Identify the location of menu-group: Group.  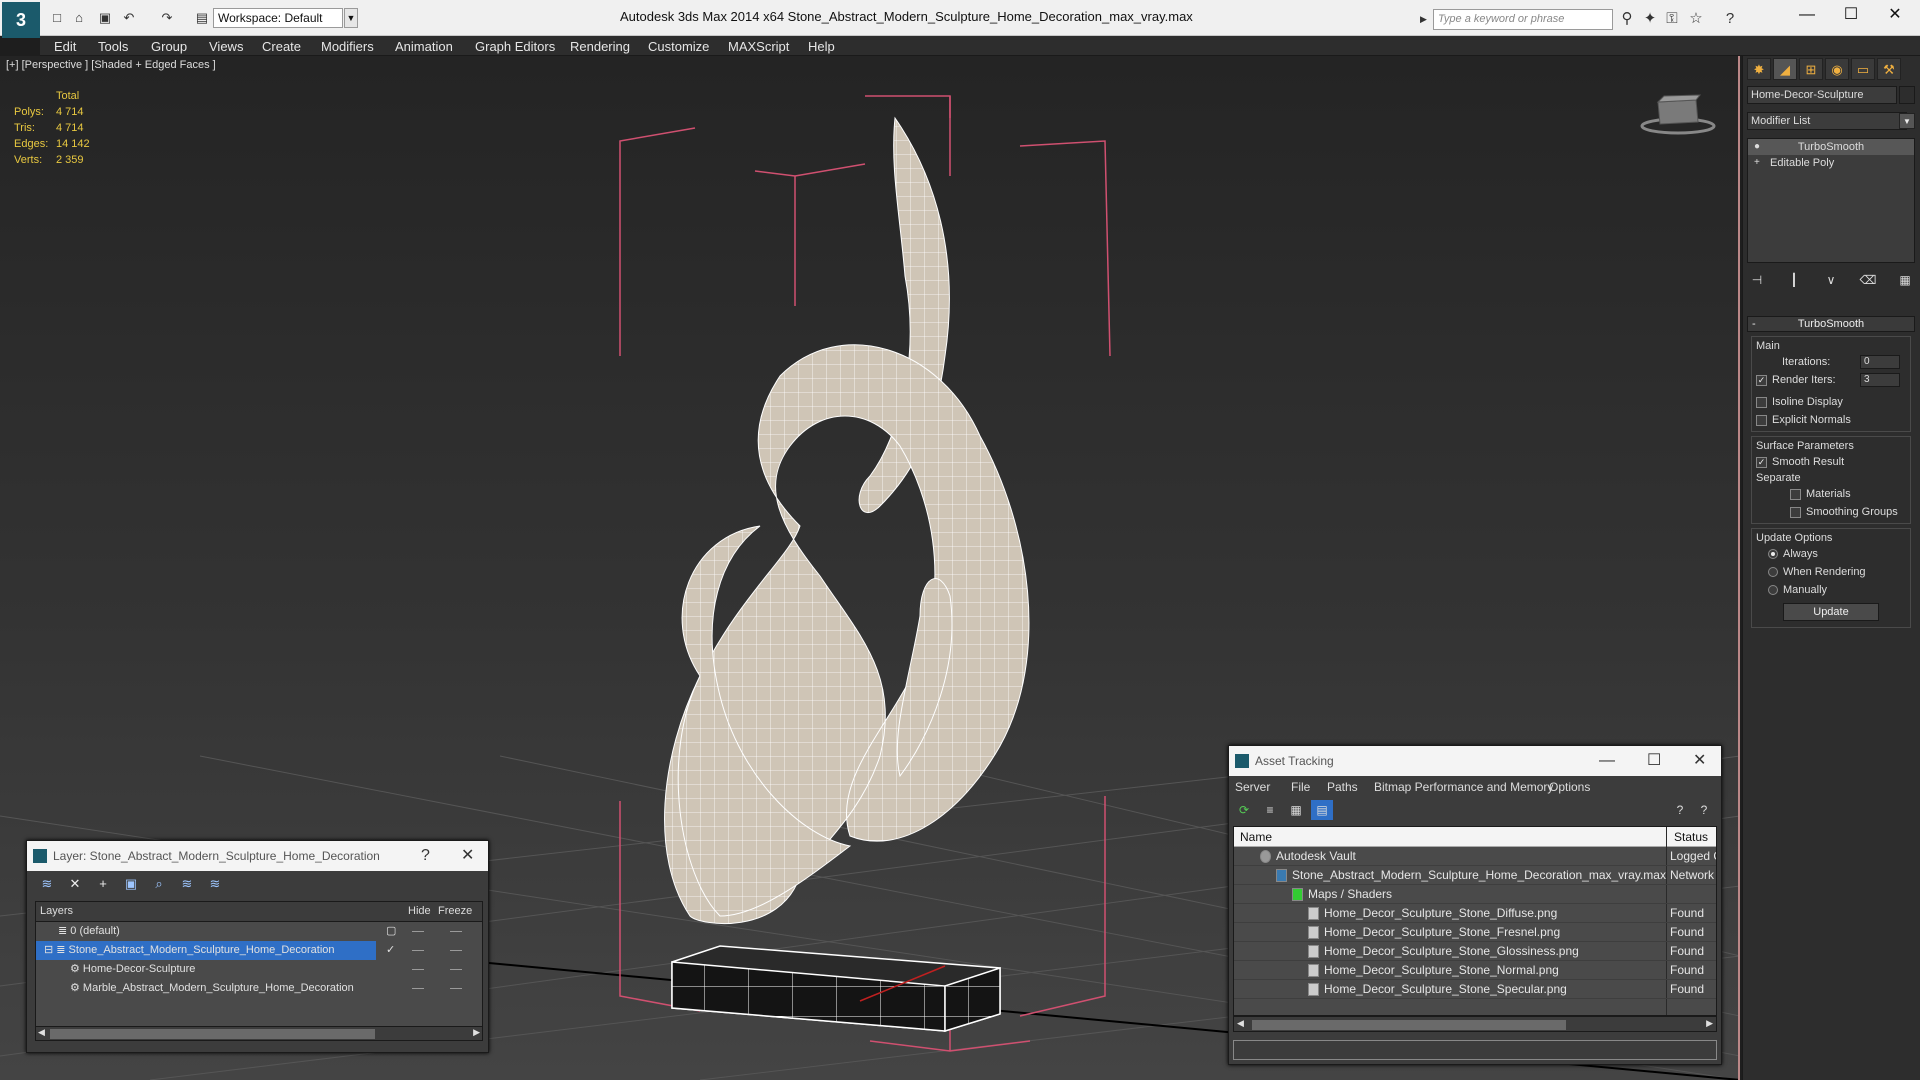
(169, 46).